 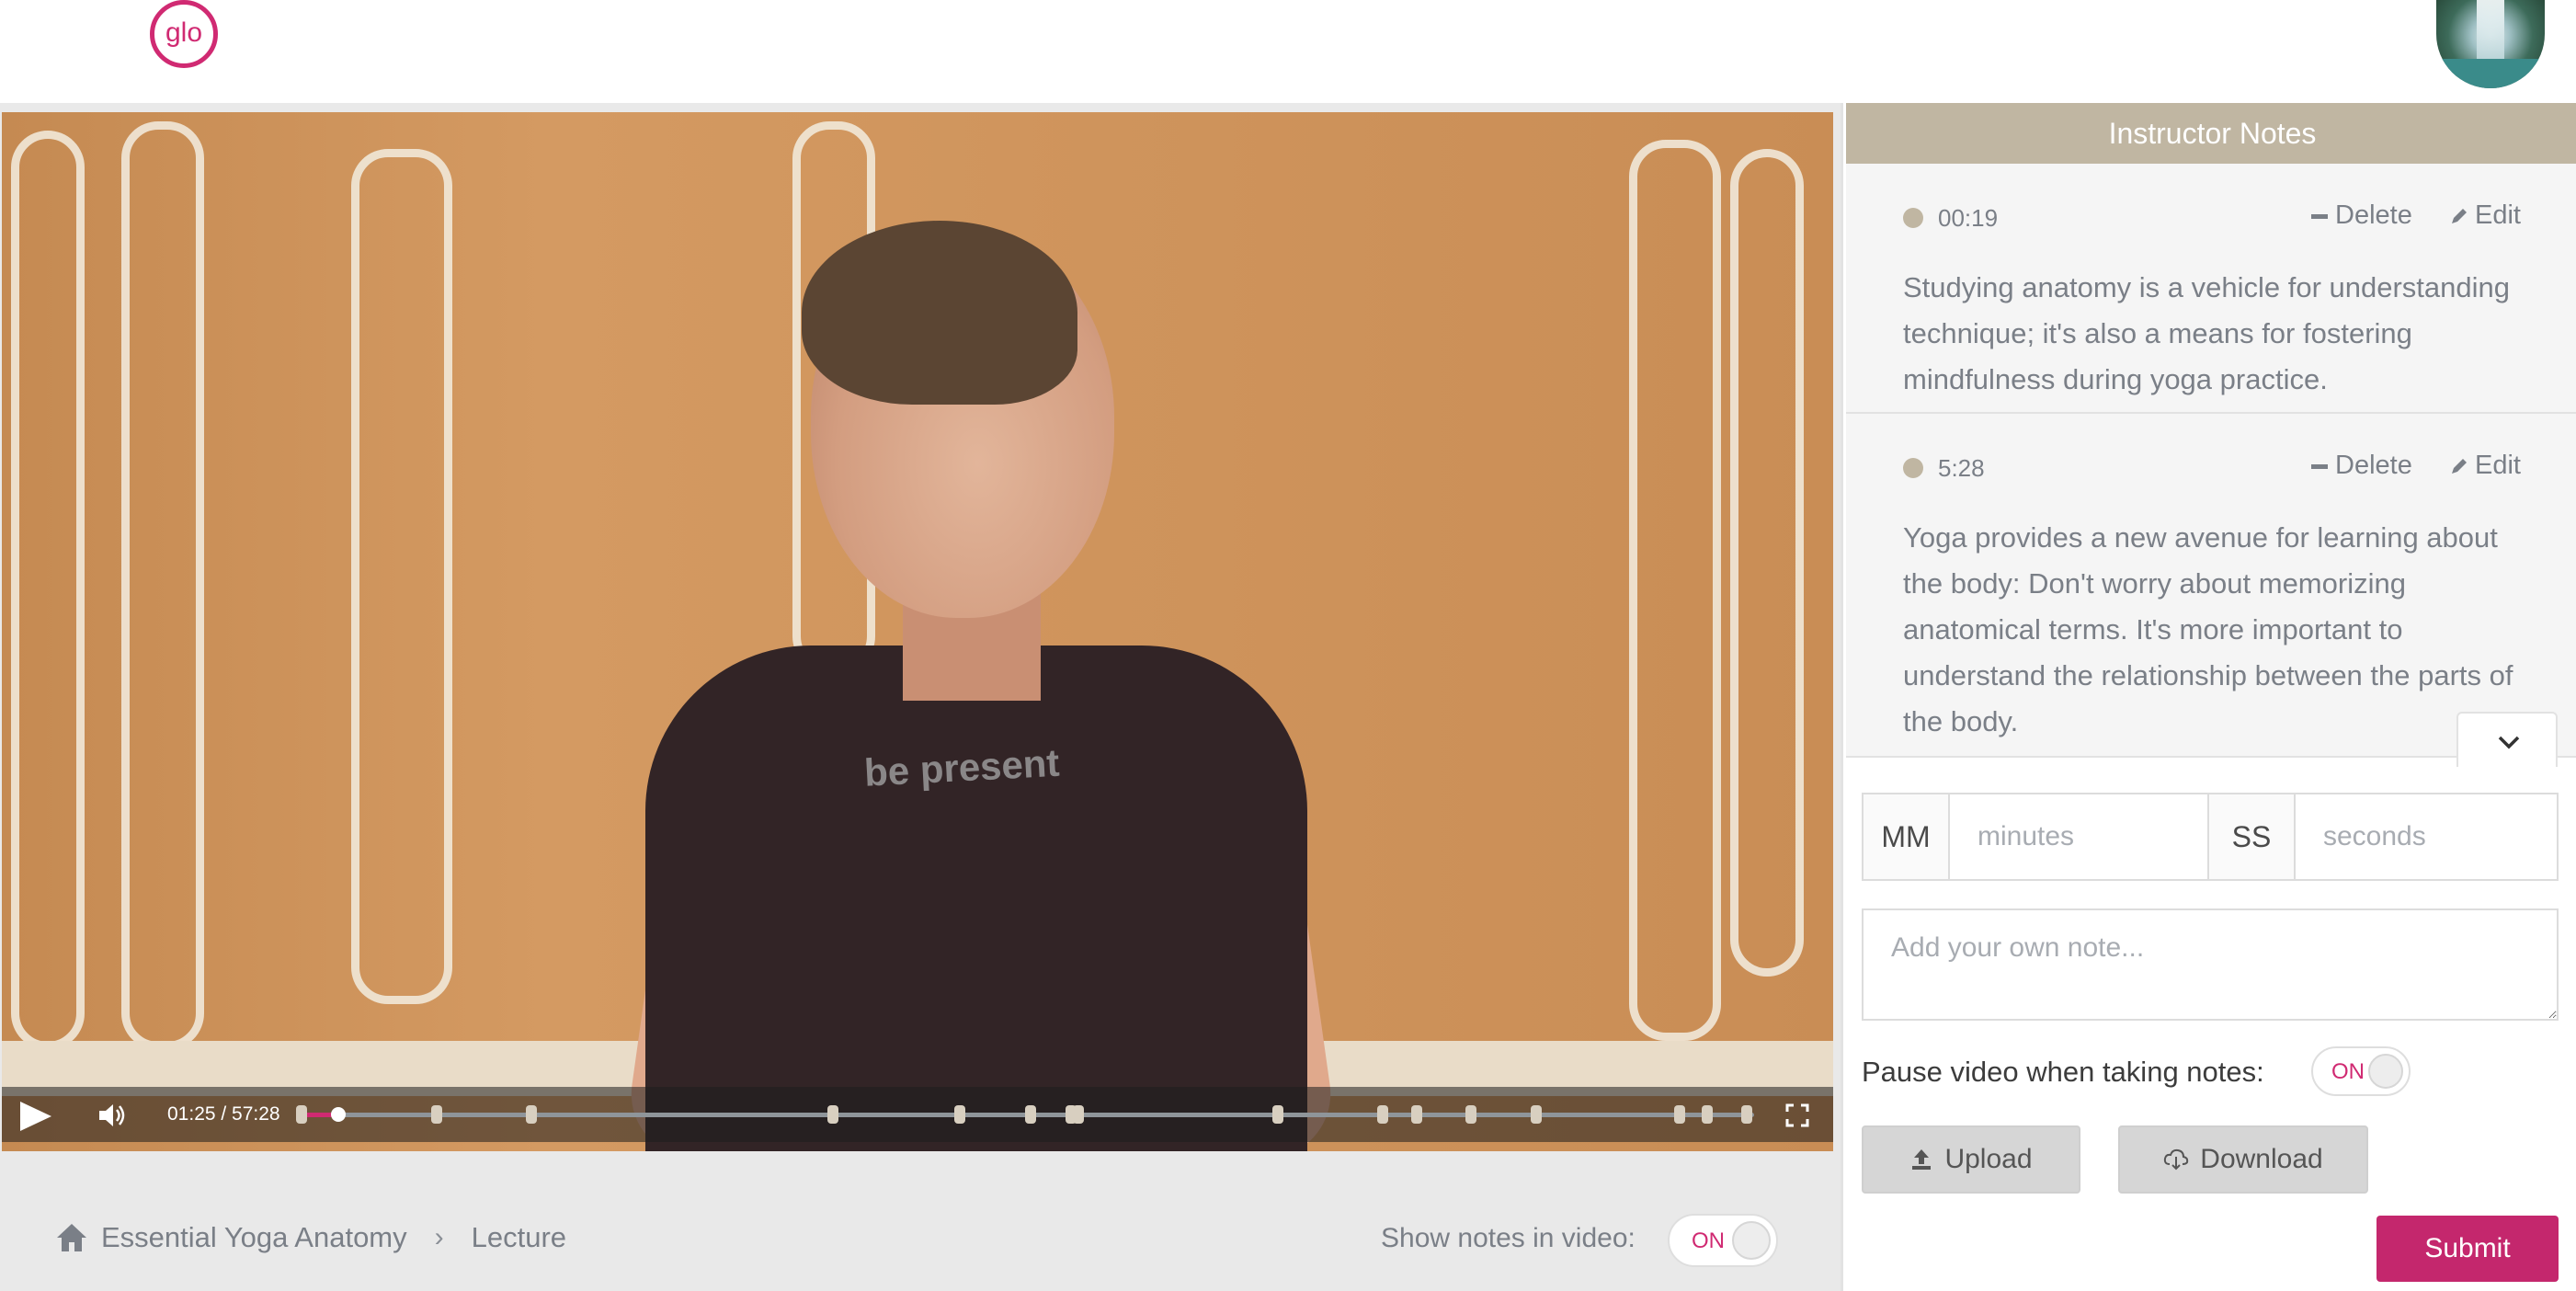 I want to click on breadcrumb: Essential Yoga Anatomy › Lecture, so click(x=310, y=1237).